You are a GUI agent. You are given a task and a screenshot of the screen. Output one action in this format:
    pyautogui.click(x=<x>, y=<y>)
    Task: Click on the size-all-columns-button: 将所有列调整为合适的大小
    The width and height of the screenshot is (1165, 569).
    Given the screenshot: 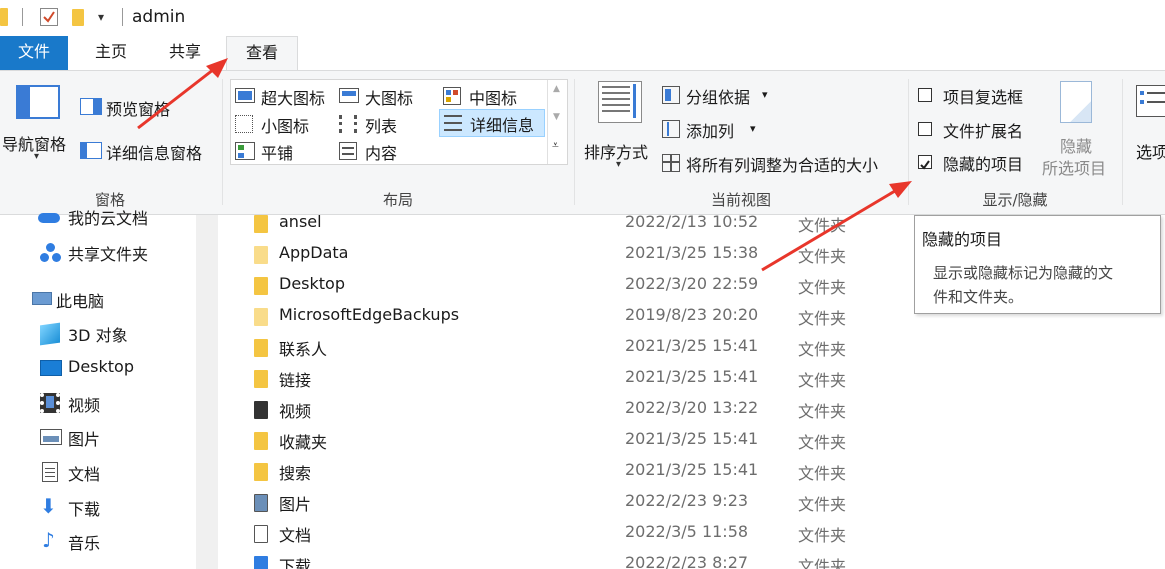 What is the action you would take?
    pyautogui.click(x=783, y=163)
    